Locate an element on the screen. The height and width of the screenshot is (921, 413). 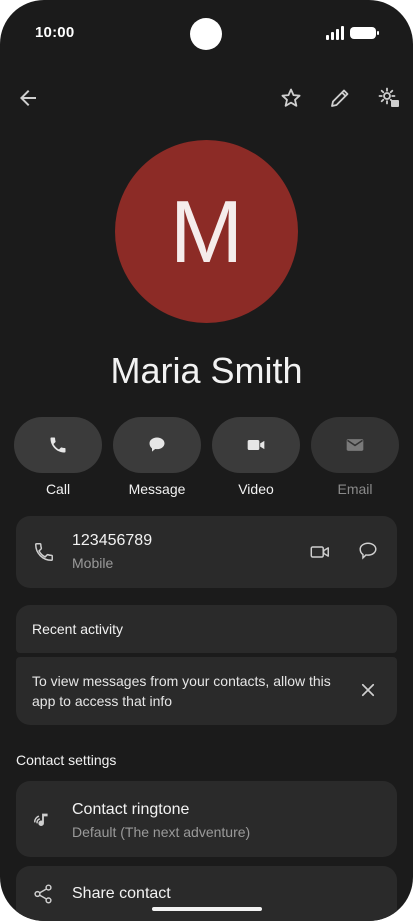
email-envelope-icon is located at coordinates (355, 445).